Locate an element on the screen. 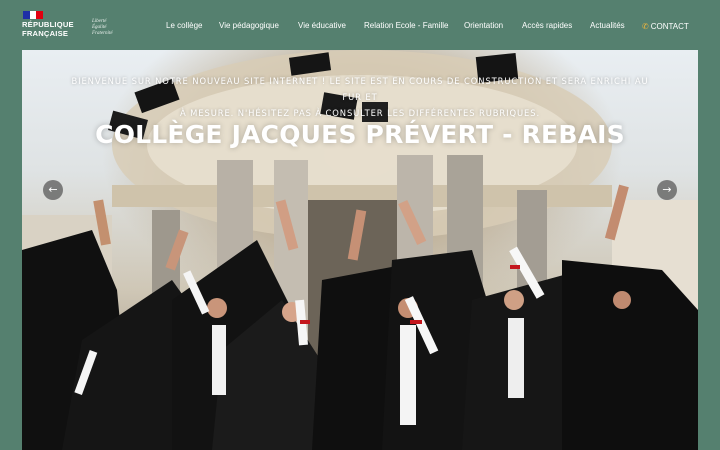 This screenshot has height=450, width=720. nav-item-vie-educative: Vie éducative is located at coordinates (322, 26).